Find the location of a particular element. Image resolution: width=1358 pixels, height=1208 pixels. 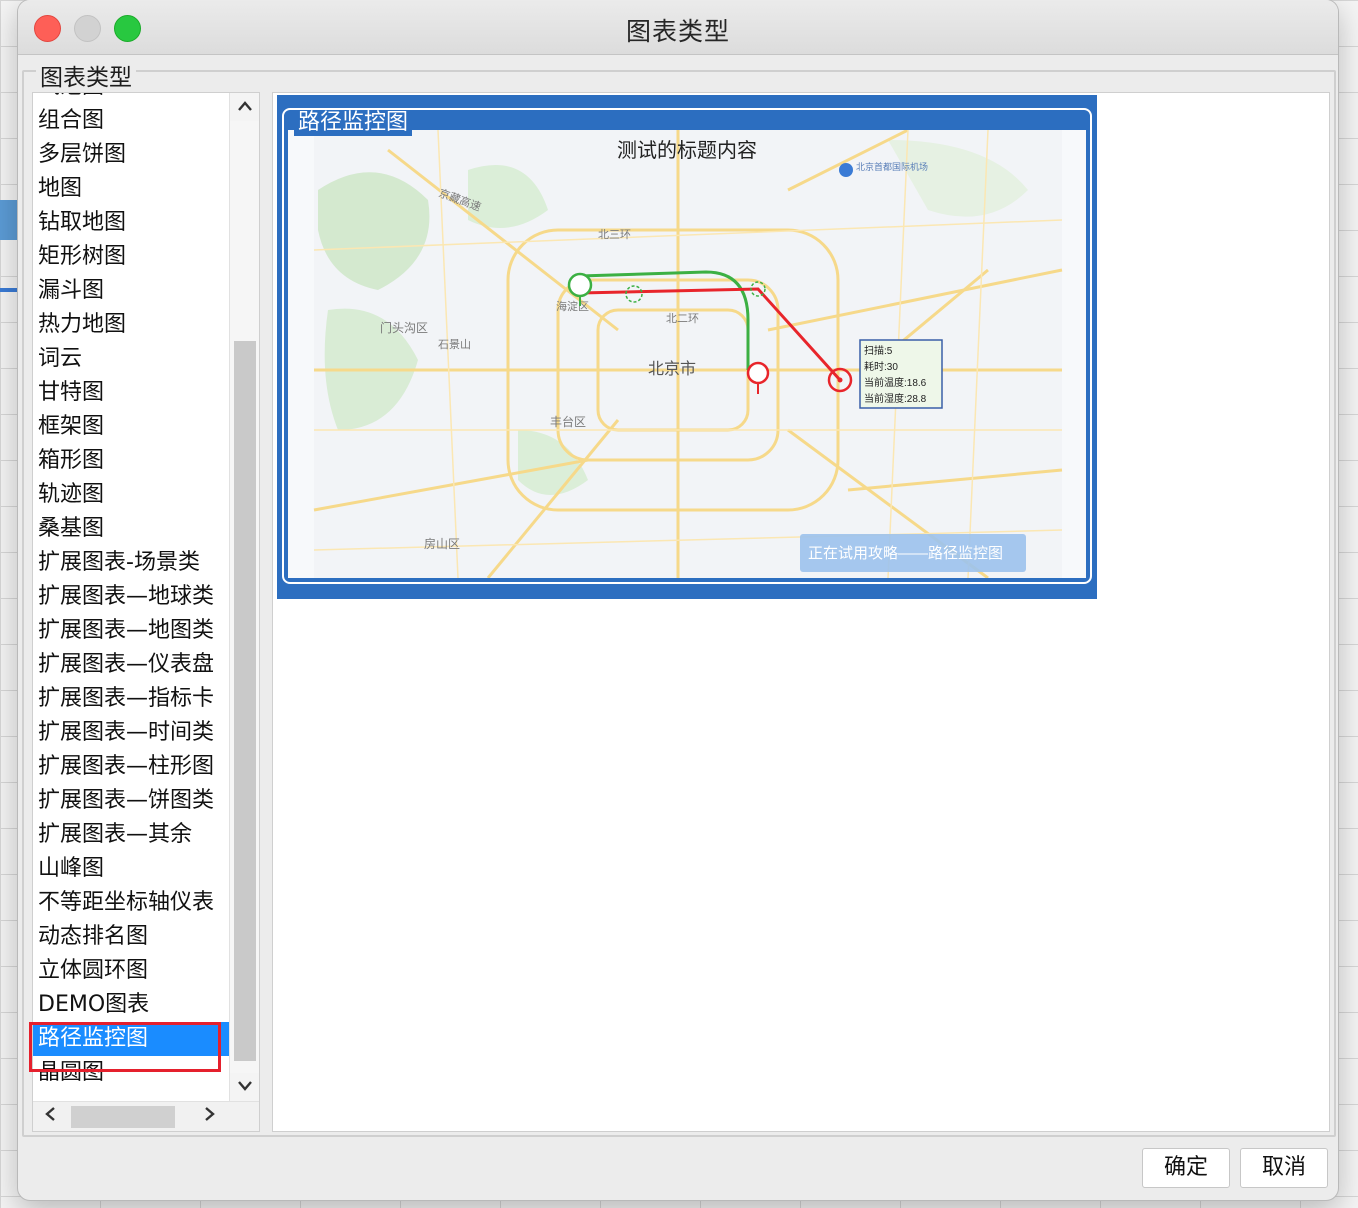

title-bar: 图表类型 is located at coordinates (678, 27).